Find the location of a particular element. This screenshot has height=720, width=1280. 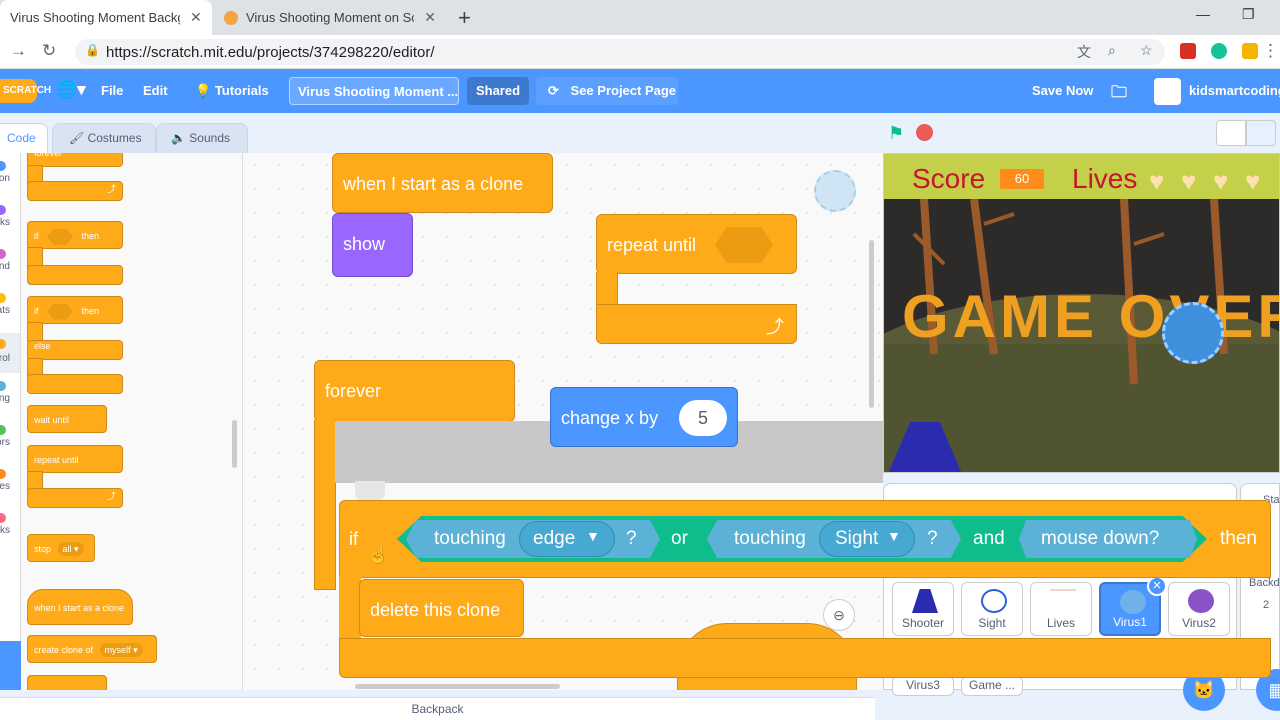

category-label: ks is located at coordinates (5, 222).